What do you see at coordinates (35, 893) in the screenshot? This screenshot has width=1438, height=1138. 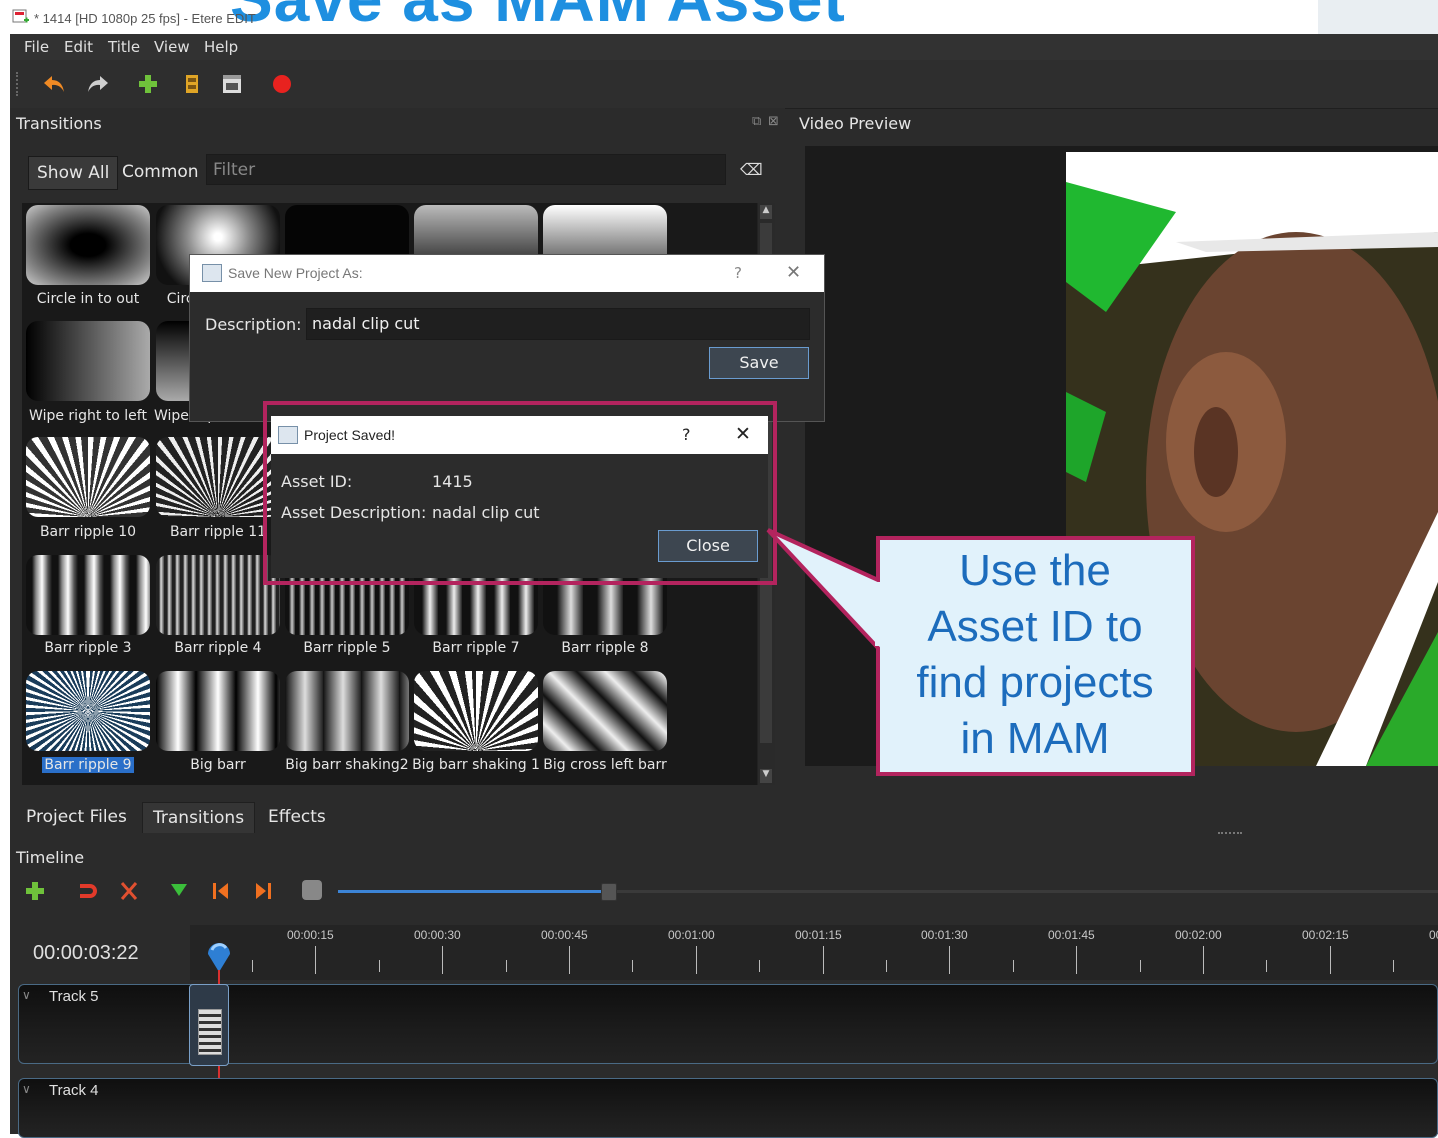 I see `add-track-icon` at bounding box center [35, 893].